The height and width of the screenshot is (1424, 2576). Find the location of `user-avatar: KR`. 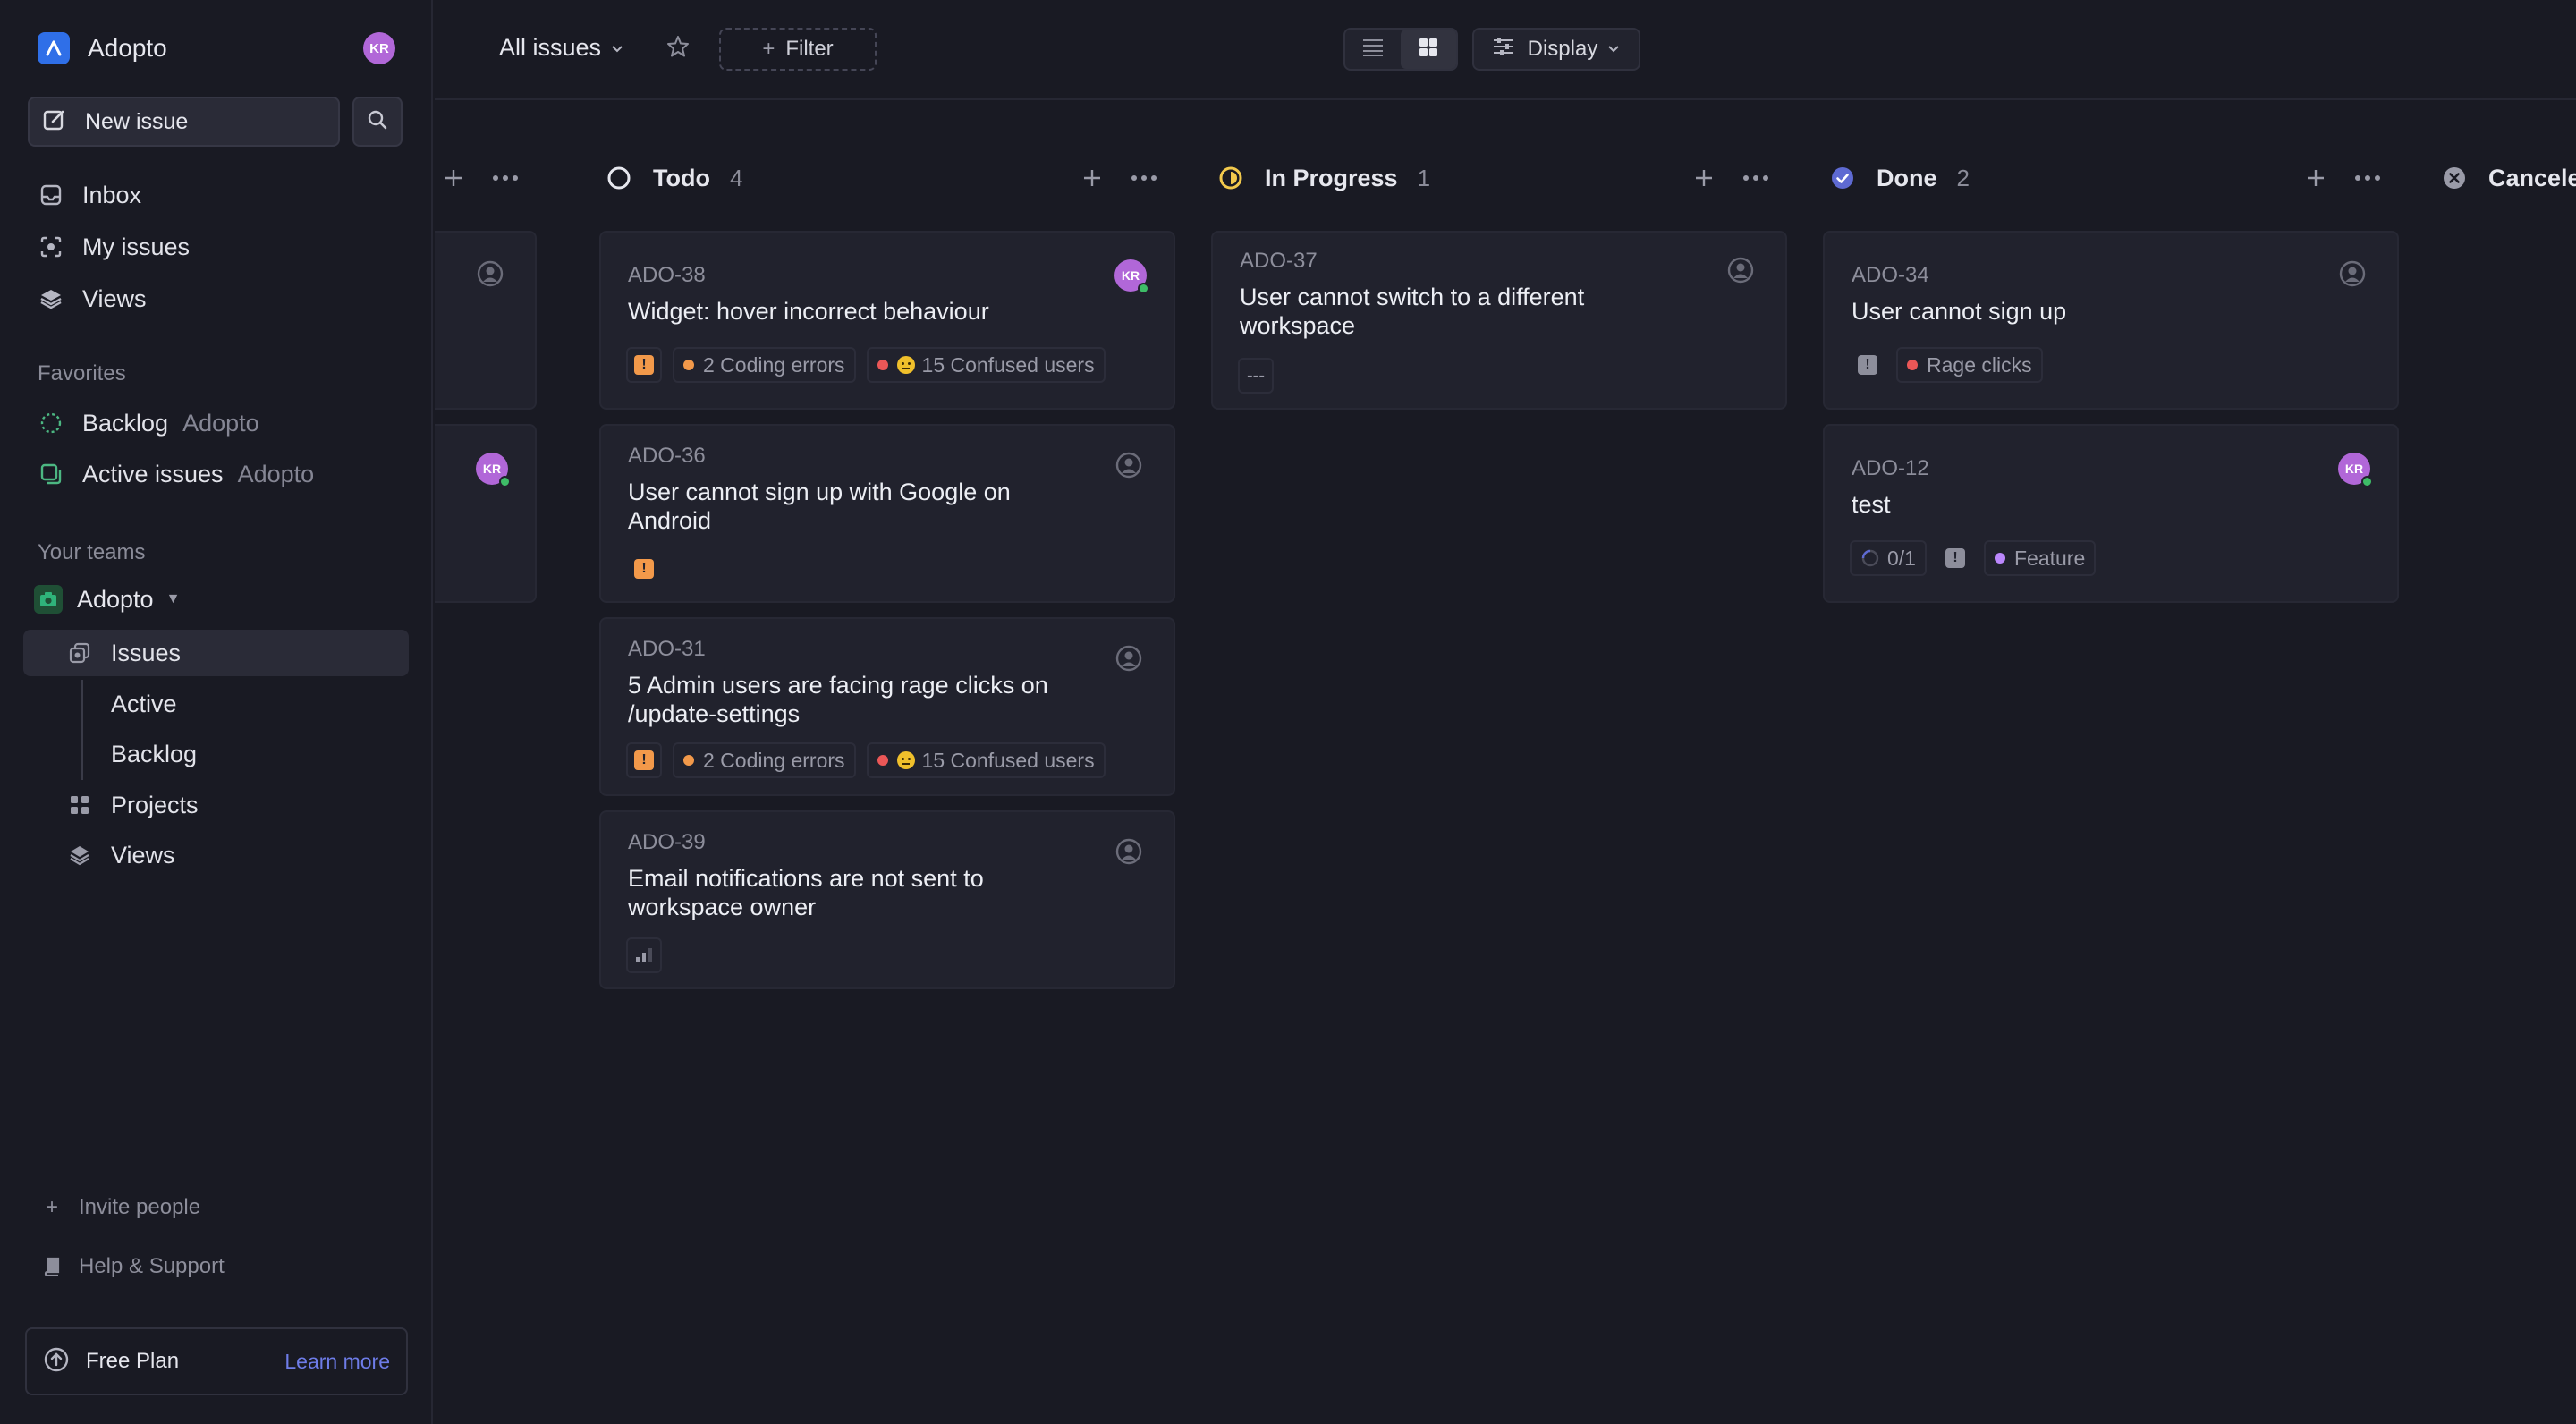

user-avatar: KR is located at coordinates (379, 48).